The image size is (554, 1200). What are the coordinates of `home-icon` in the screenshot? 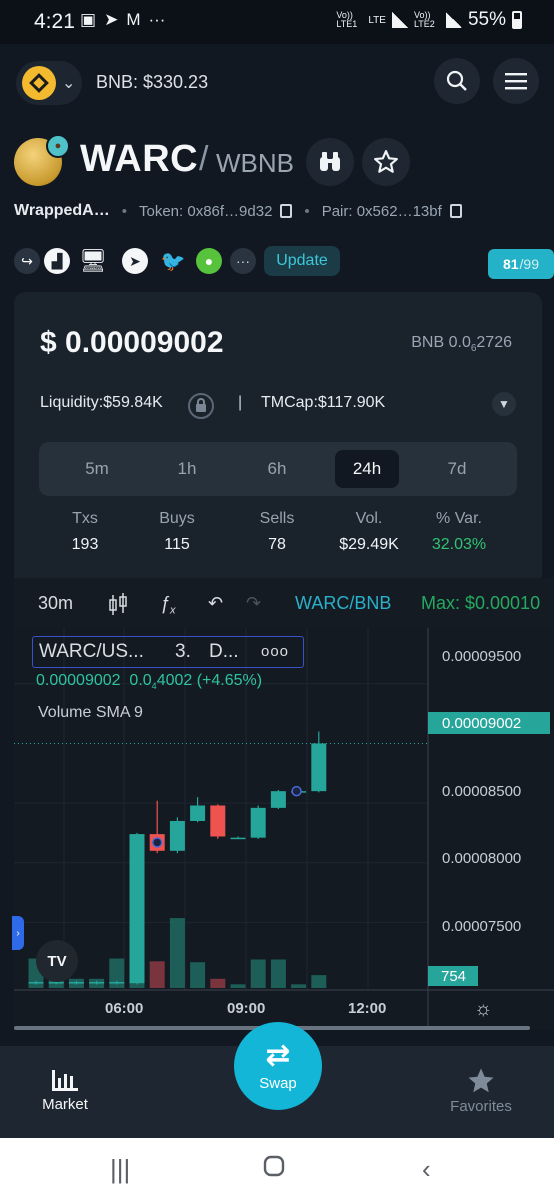 It's located at (274, 1169).